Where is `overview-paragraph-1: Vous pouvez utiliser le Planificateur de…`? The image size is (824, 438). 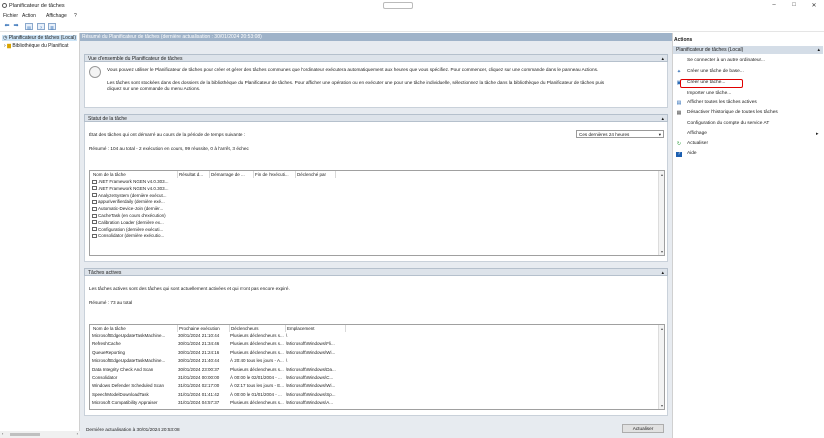 overview-paragraph-1: Vous pouvez utiliser le Planificateur de… is located at coordinates (353, 69).